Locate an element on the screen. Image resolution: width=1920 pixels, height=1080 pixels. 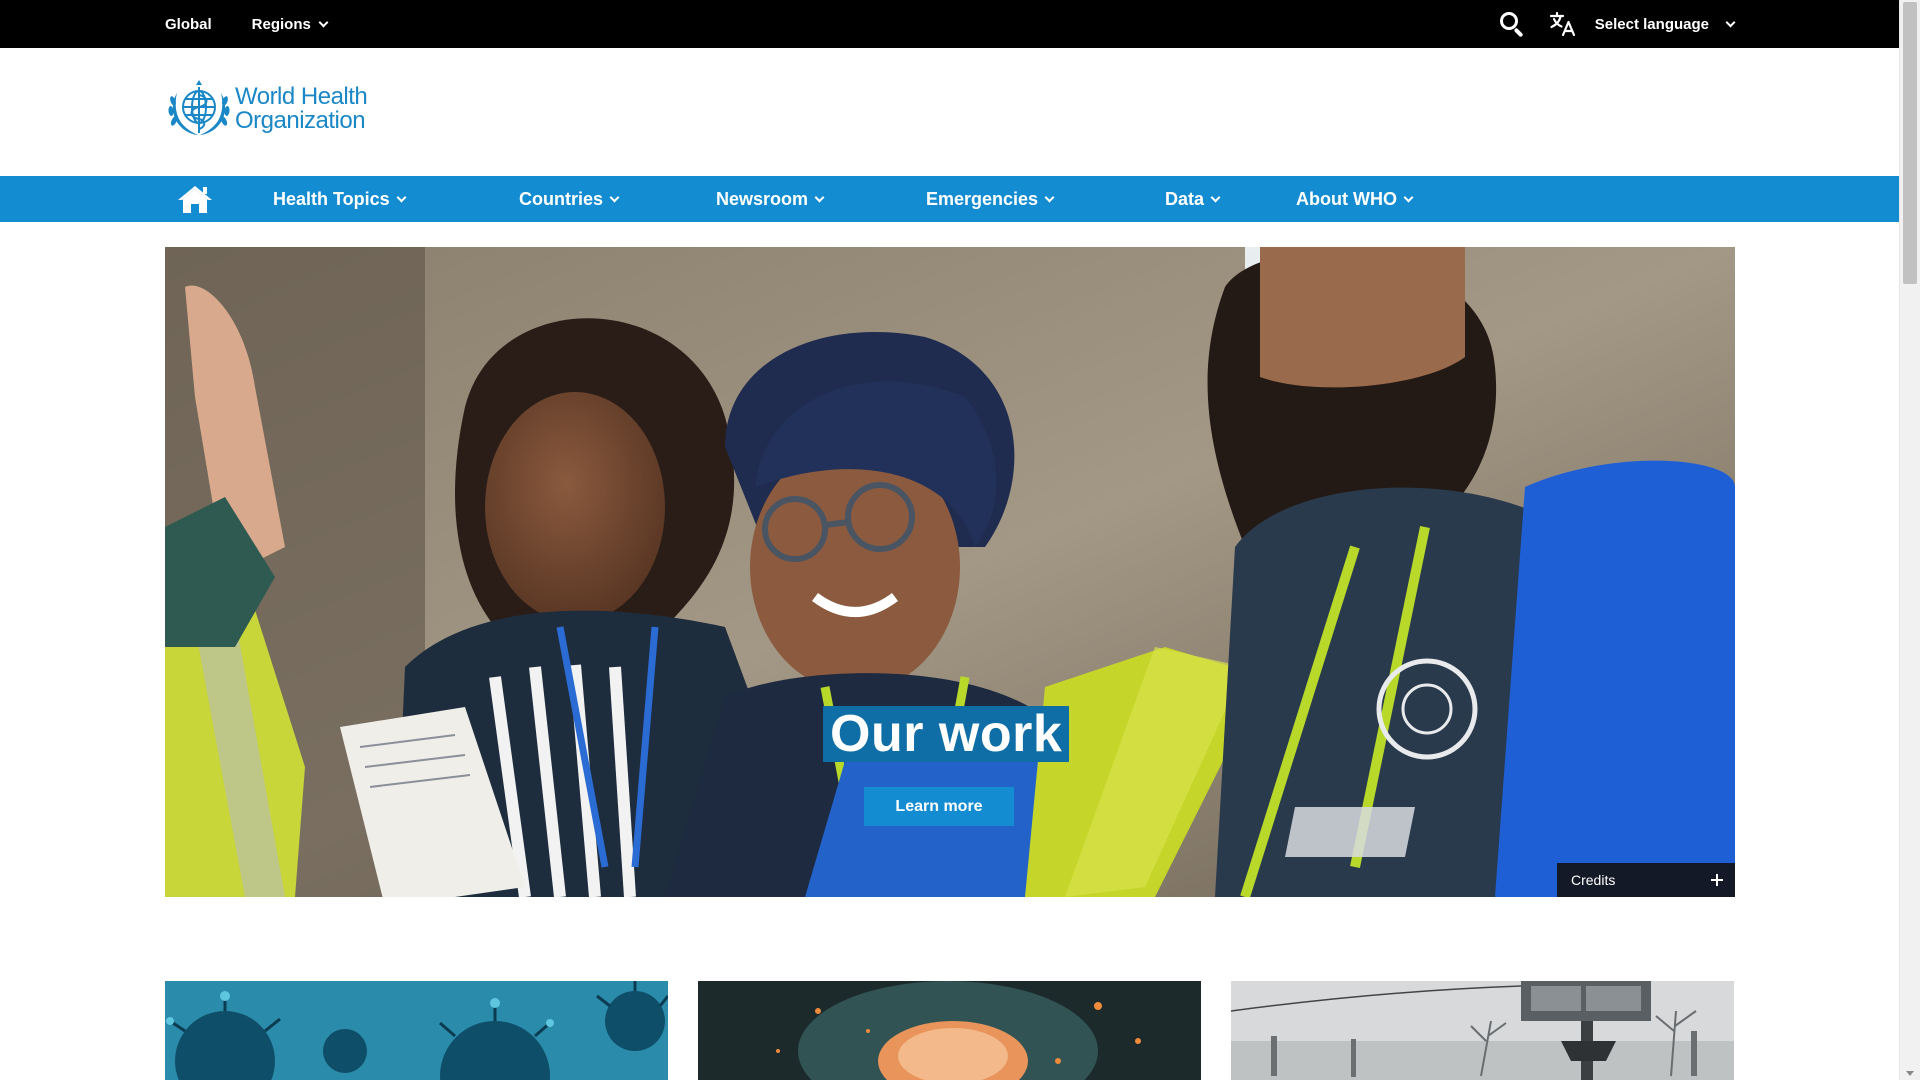
who-emblem-icon is located at coordinates (199, 107).